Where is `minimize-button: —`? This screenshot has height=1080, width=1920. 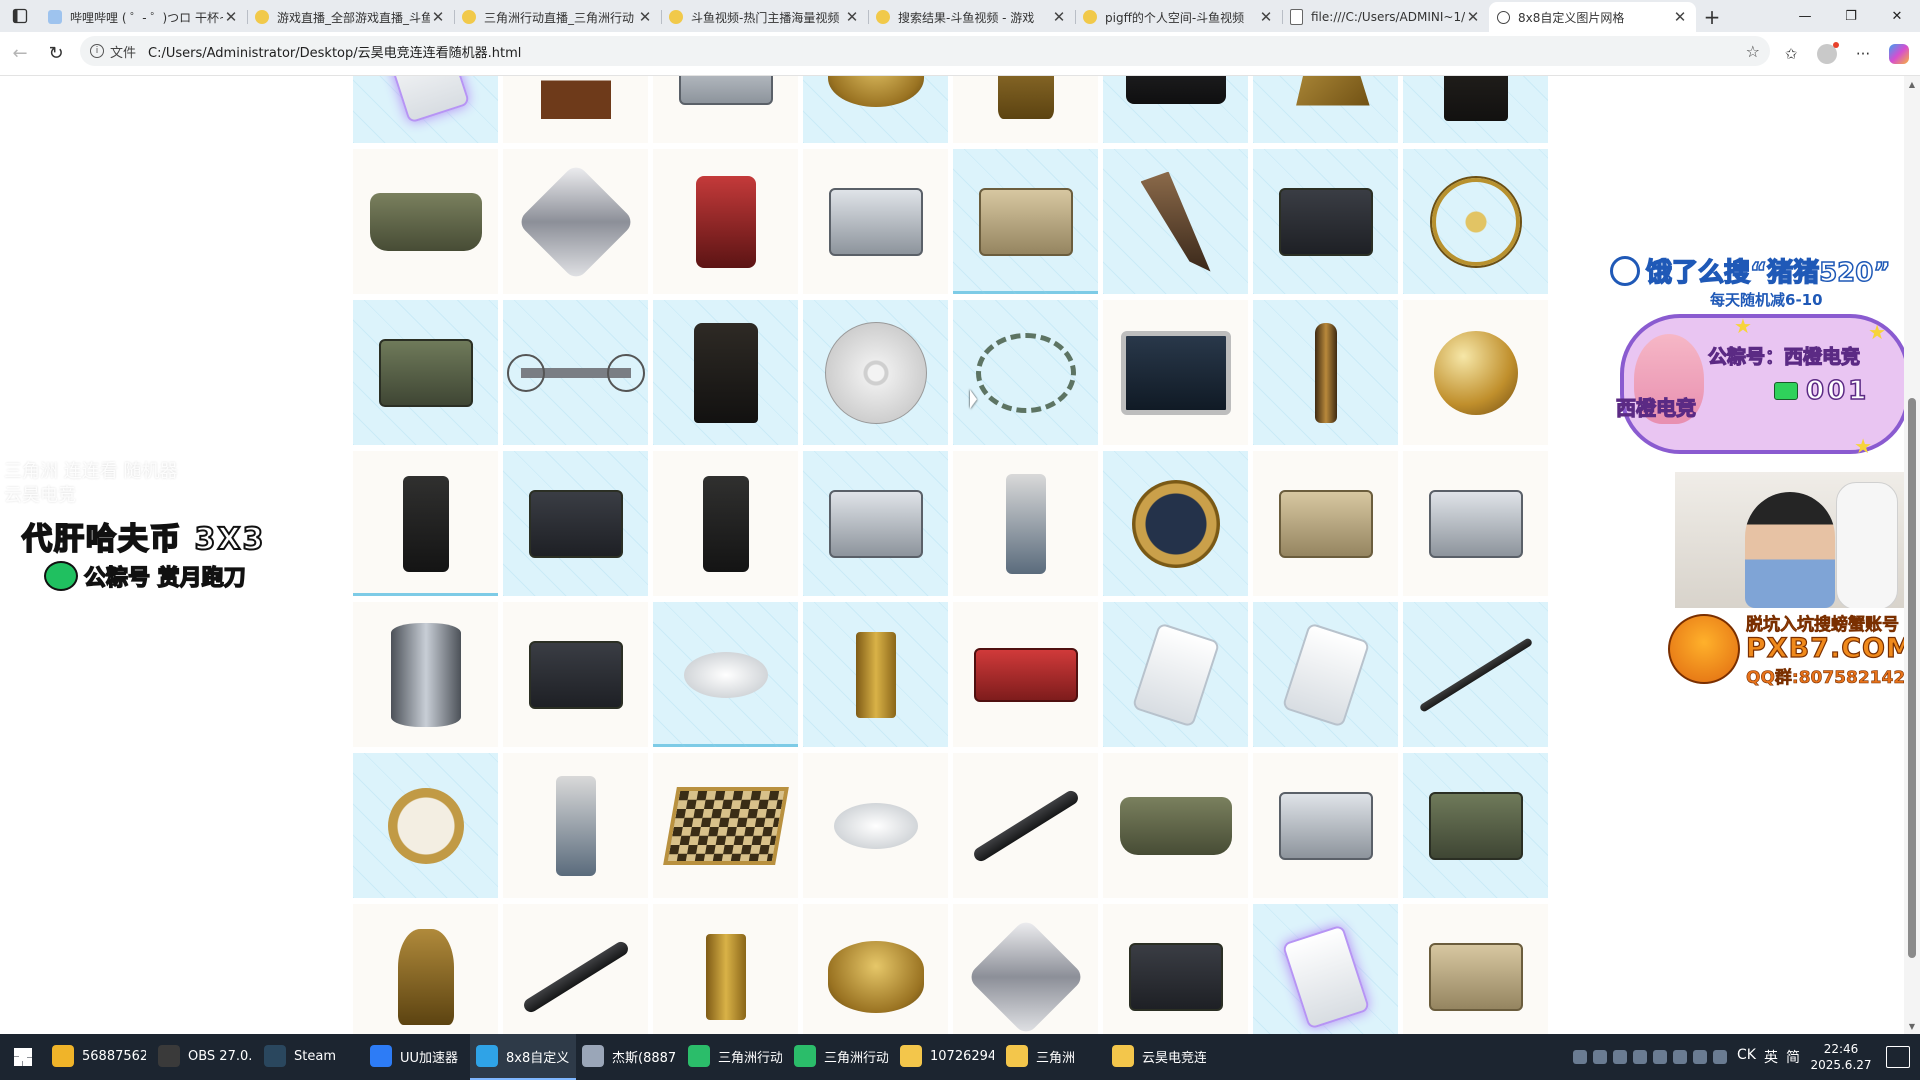 minimize-button: — is located at coordinates (1805, 16).